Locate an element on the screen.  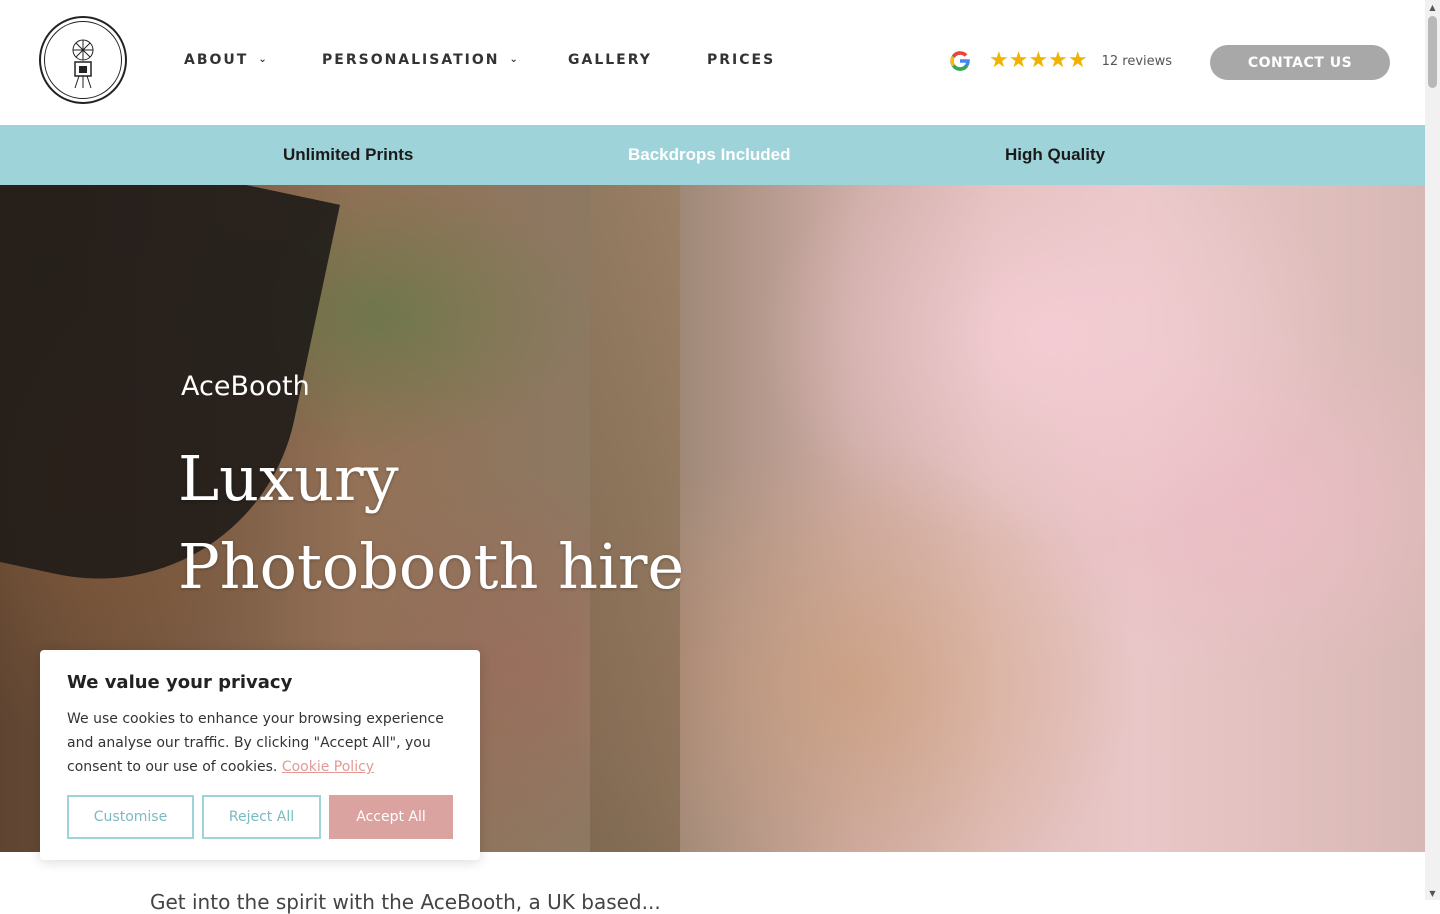
accept-all-button: Accept All is located at coordinates (391, 817).